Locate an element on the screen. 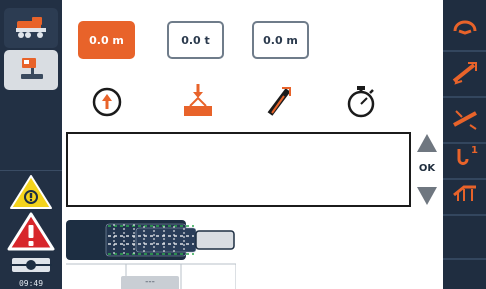 This screenshot has width=486, height=289. radius-clock-icon is located at coordinates (107, 102).